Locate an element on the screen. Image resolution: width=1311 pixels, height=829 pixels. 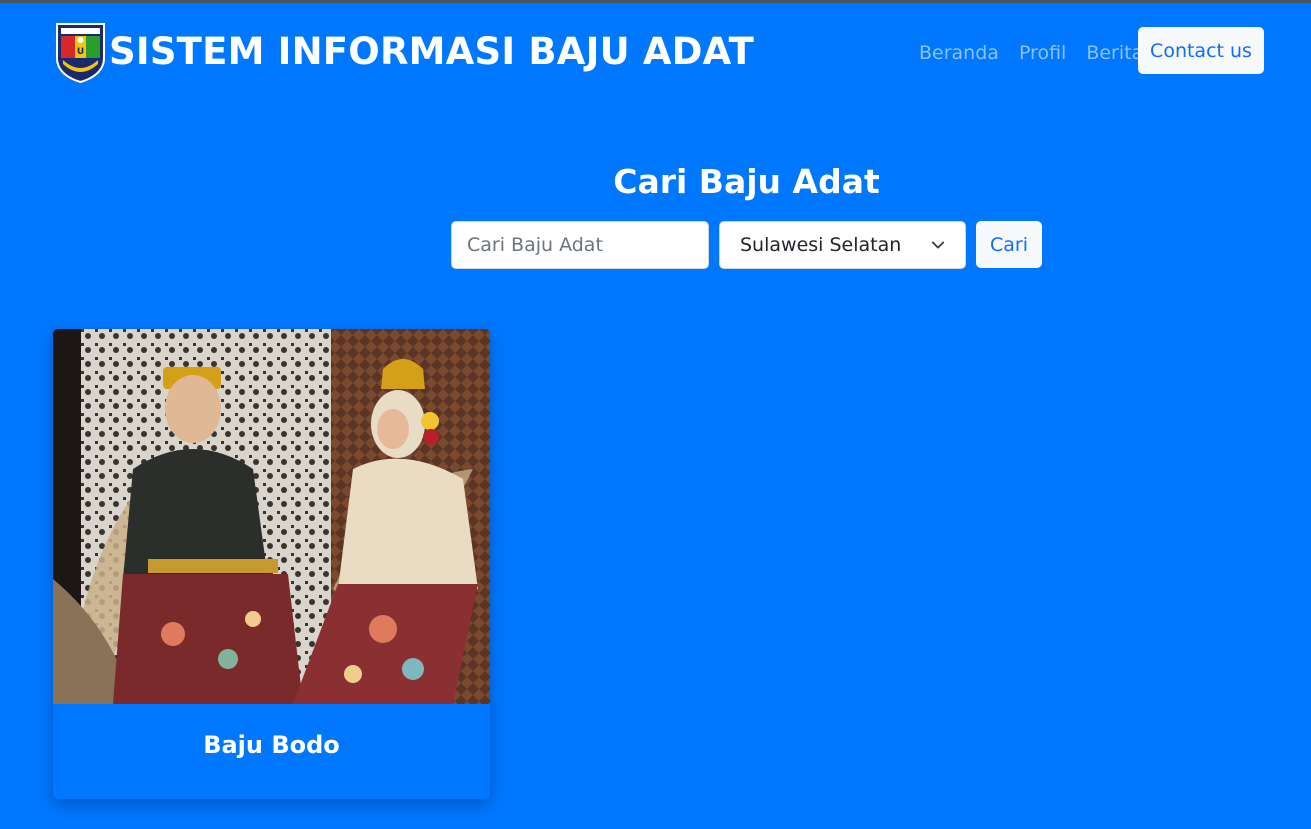
nav-link-beranda: Beranda is located at coordinates (959, 53).